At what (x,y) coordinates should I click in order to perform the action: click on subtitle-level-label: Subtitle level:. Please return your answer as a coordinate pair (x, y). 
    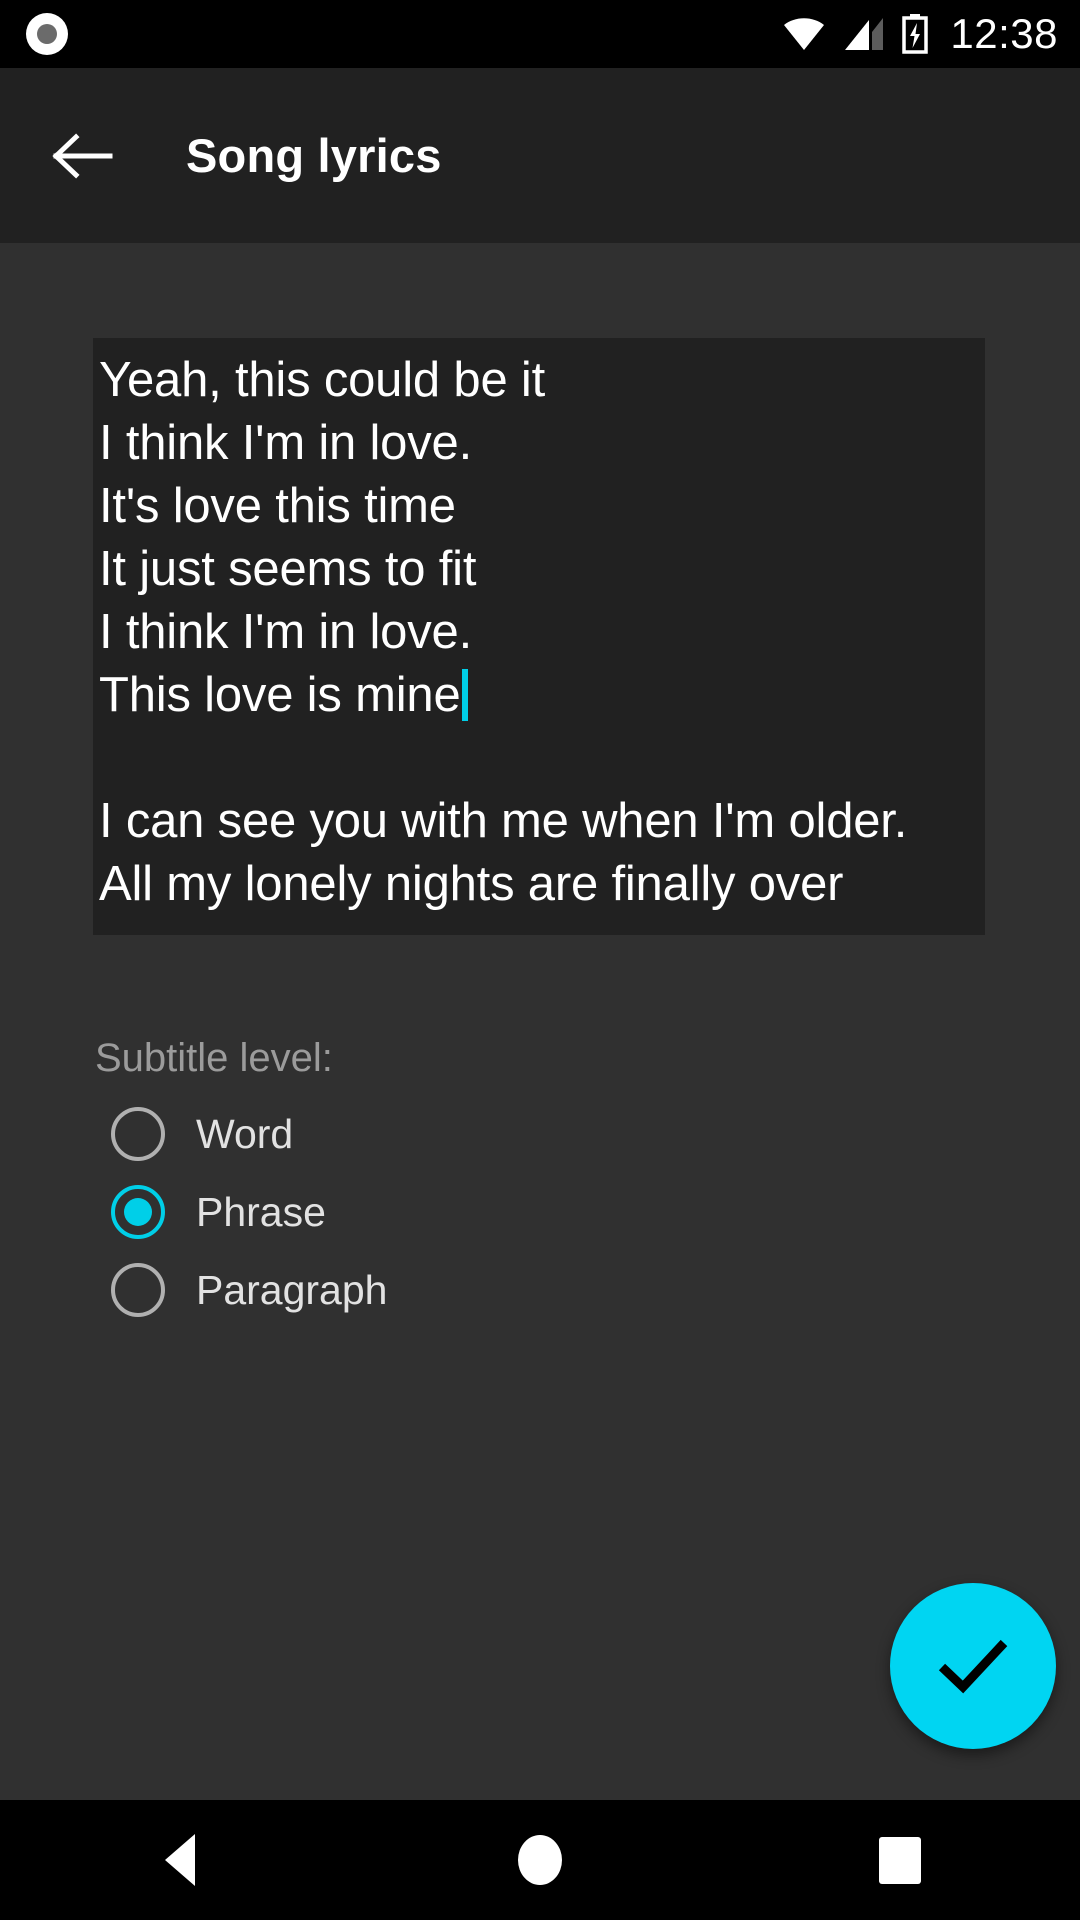
    Looking at the image, I should click on (214, 1058).